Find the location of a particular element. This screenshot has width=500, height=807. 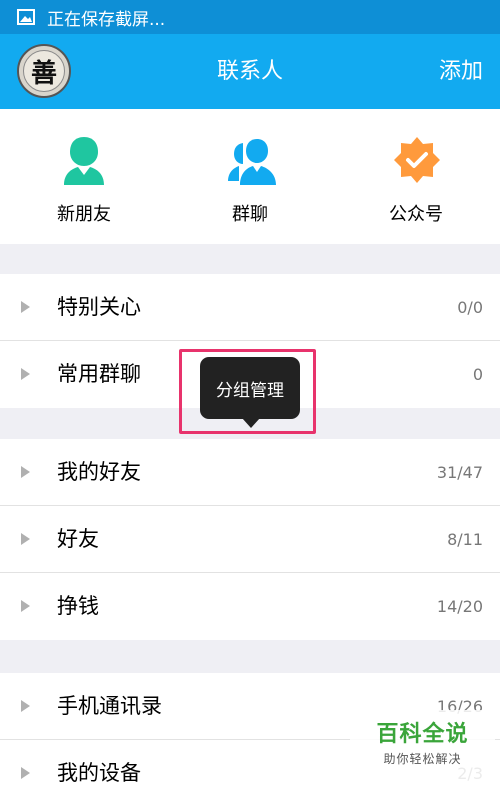

group-count: 31/47 is located at coordinates (459, 472).